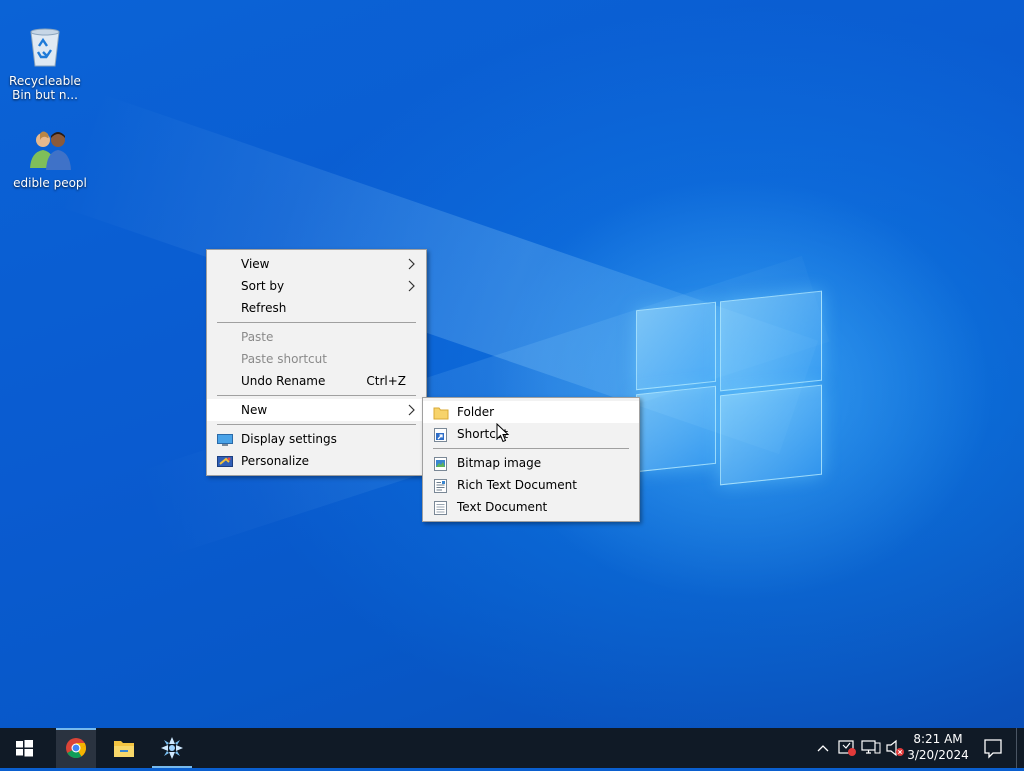  I want to click on start-button, so click(24, 748).